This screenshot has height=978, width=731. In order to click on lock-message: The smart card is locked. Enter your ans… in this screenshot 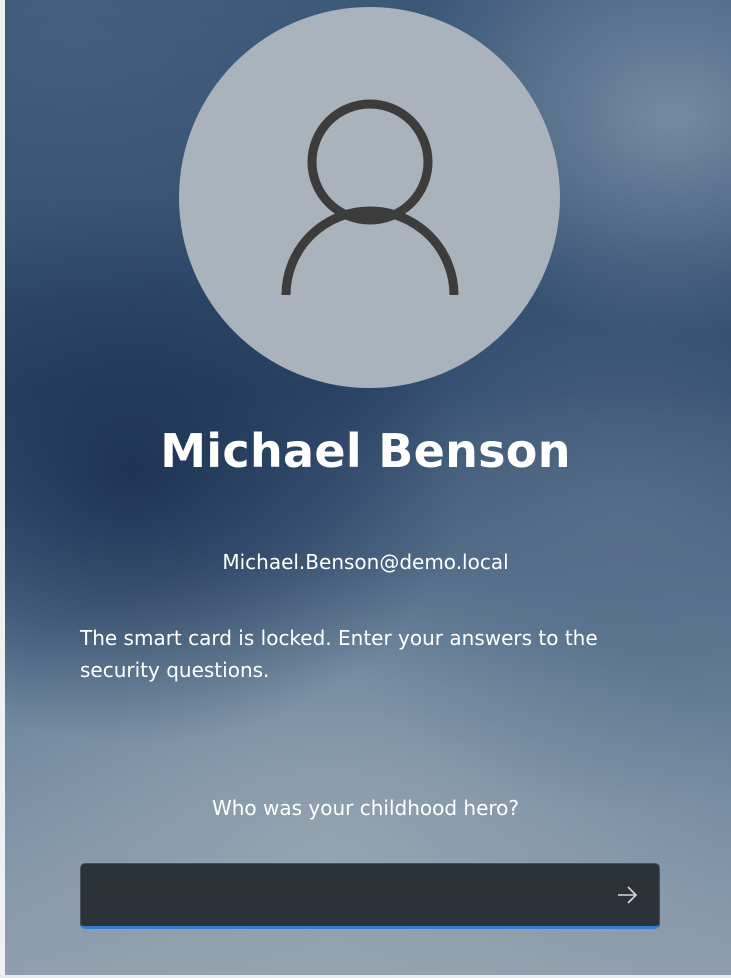, I will do `click(339, 654)`.